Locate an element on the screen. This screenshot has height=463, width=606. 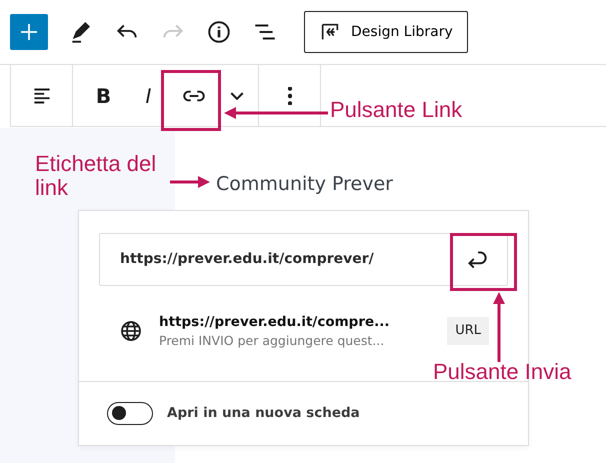
italic-button: I is located at coordinates (148, 95).